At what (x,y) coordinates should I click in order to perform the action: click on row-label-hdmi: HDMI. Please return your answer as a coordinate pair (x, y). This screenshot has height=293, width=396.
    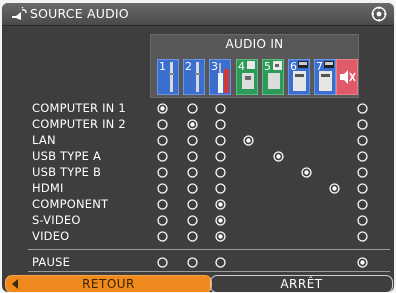
    Looking at the image, I should click on (48, 188).